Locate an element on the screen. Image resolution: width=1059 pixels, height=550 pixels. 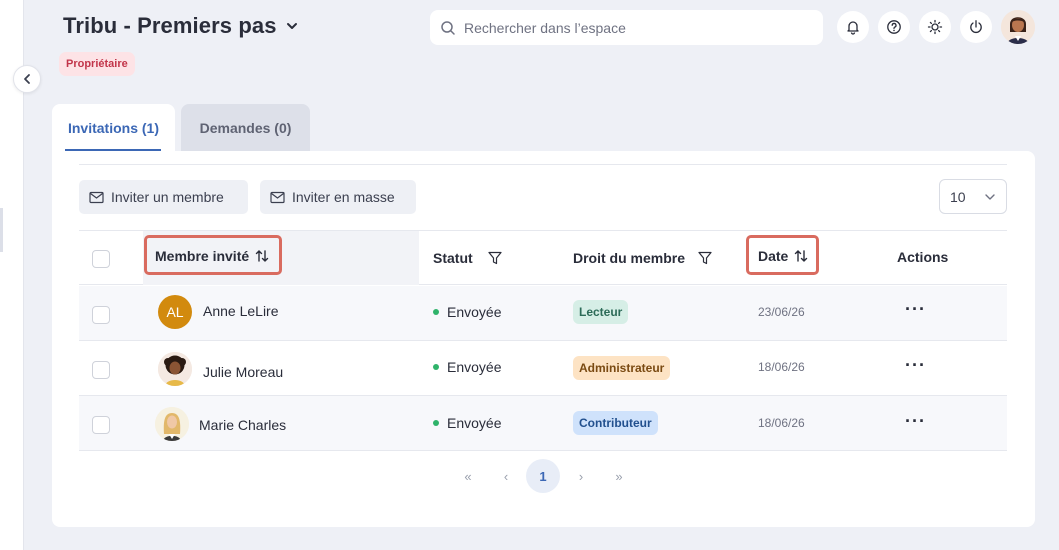
highlight-member-sort is located at coordinates (213, 255).